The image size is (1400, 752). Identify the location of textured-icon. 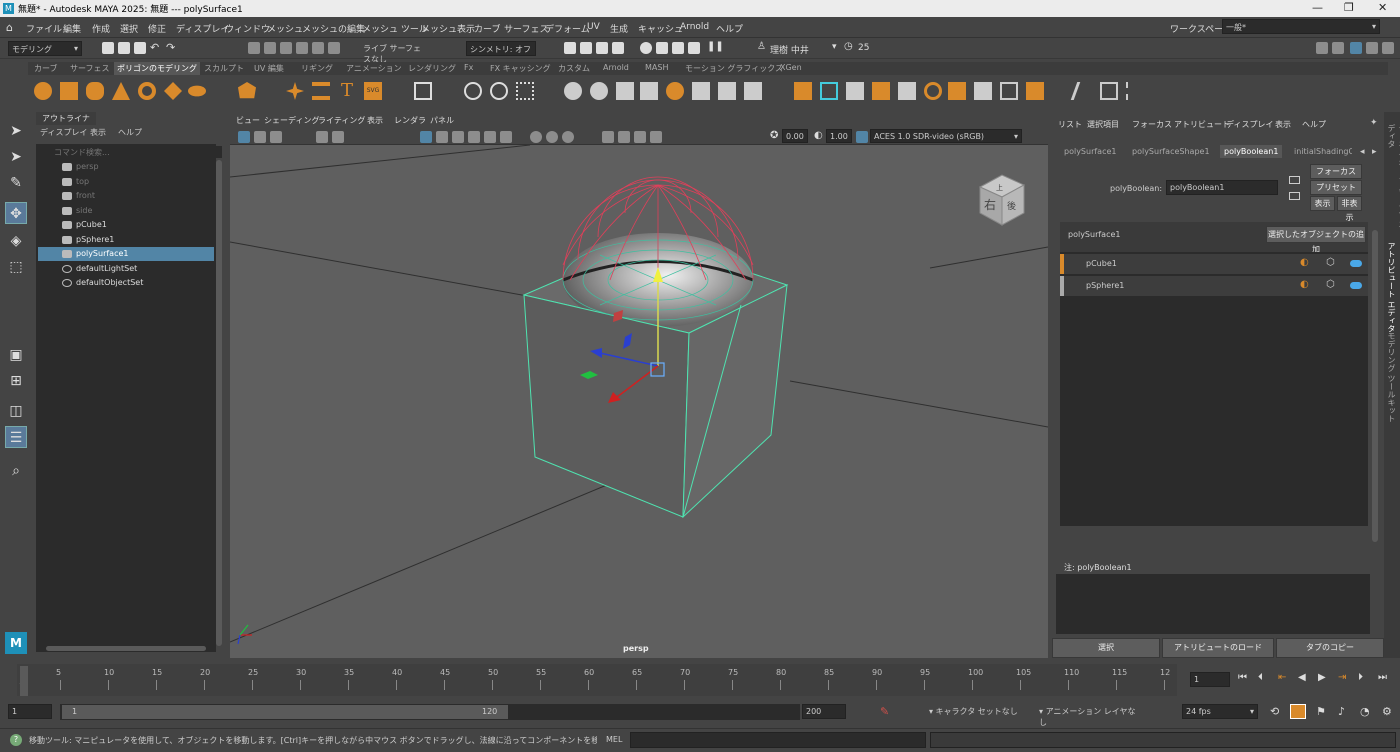
(474, 137).